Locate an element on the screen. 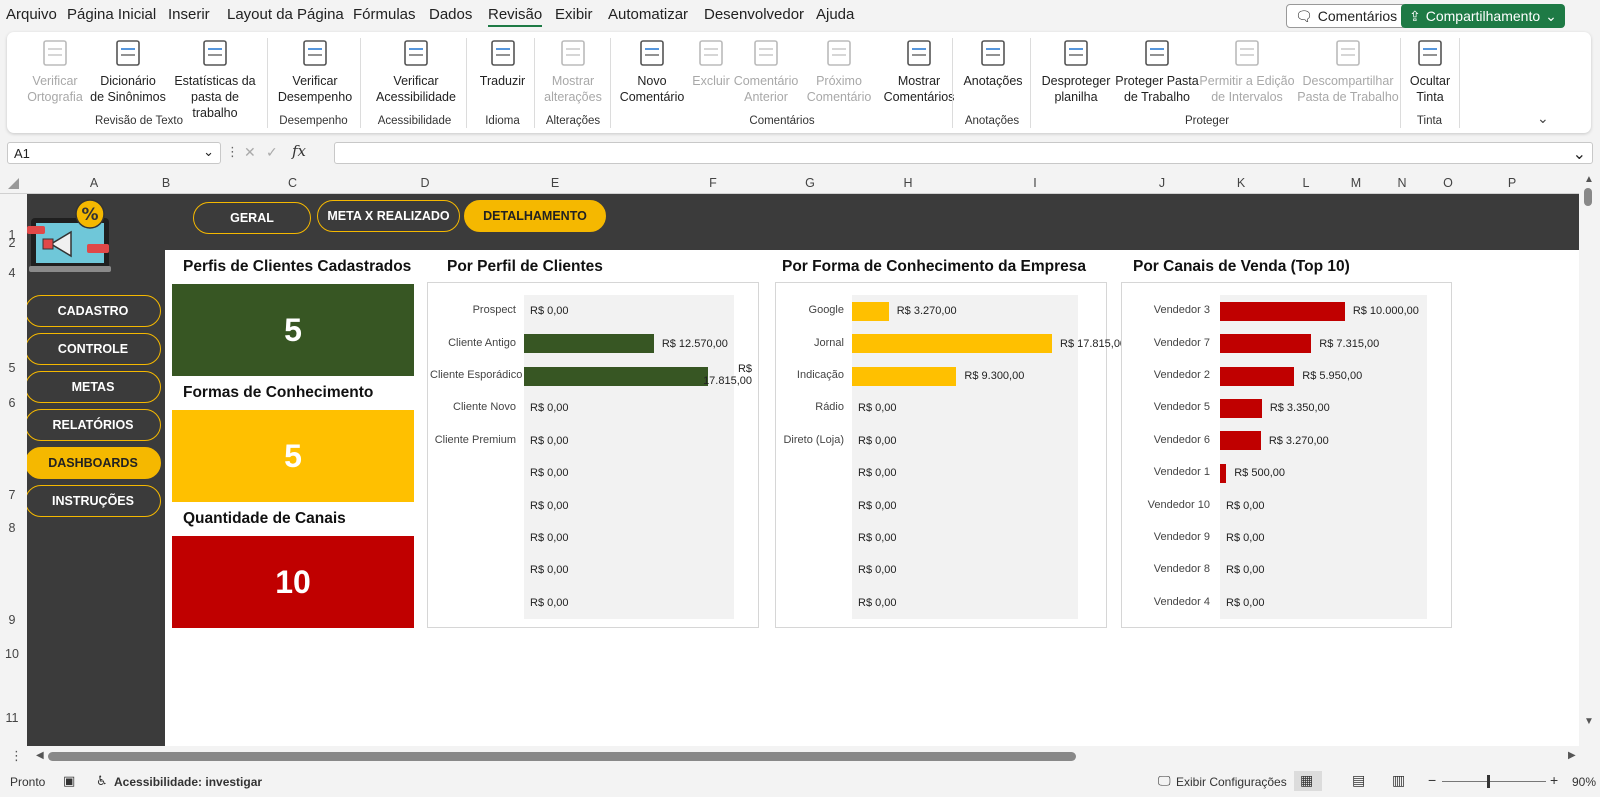 This screenshot has width=1600, height=797. zoom-out-icon: − is located at coordinates (1432, 780).